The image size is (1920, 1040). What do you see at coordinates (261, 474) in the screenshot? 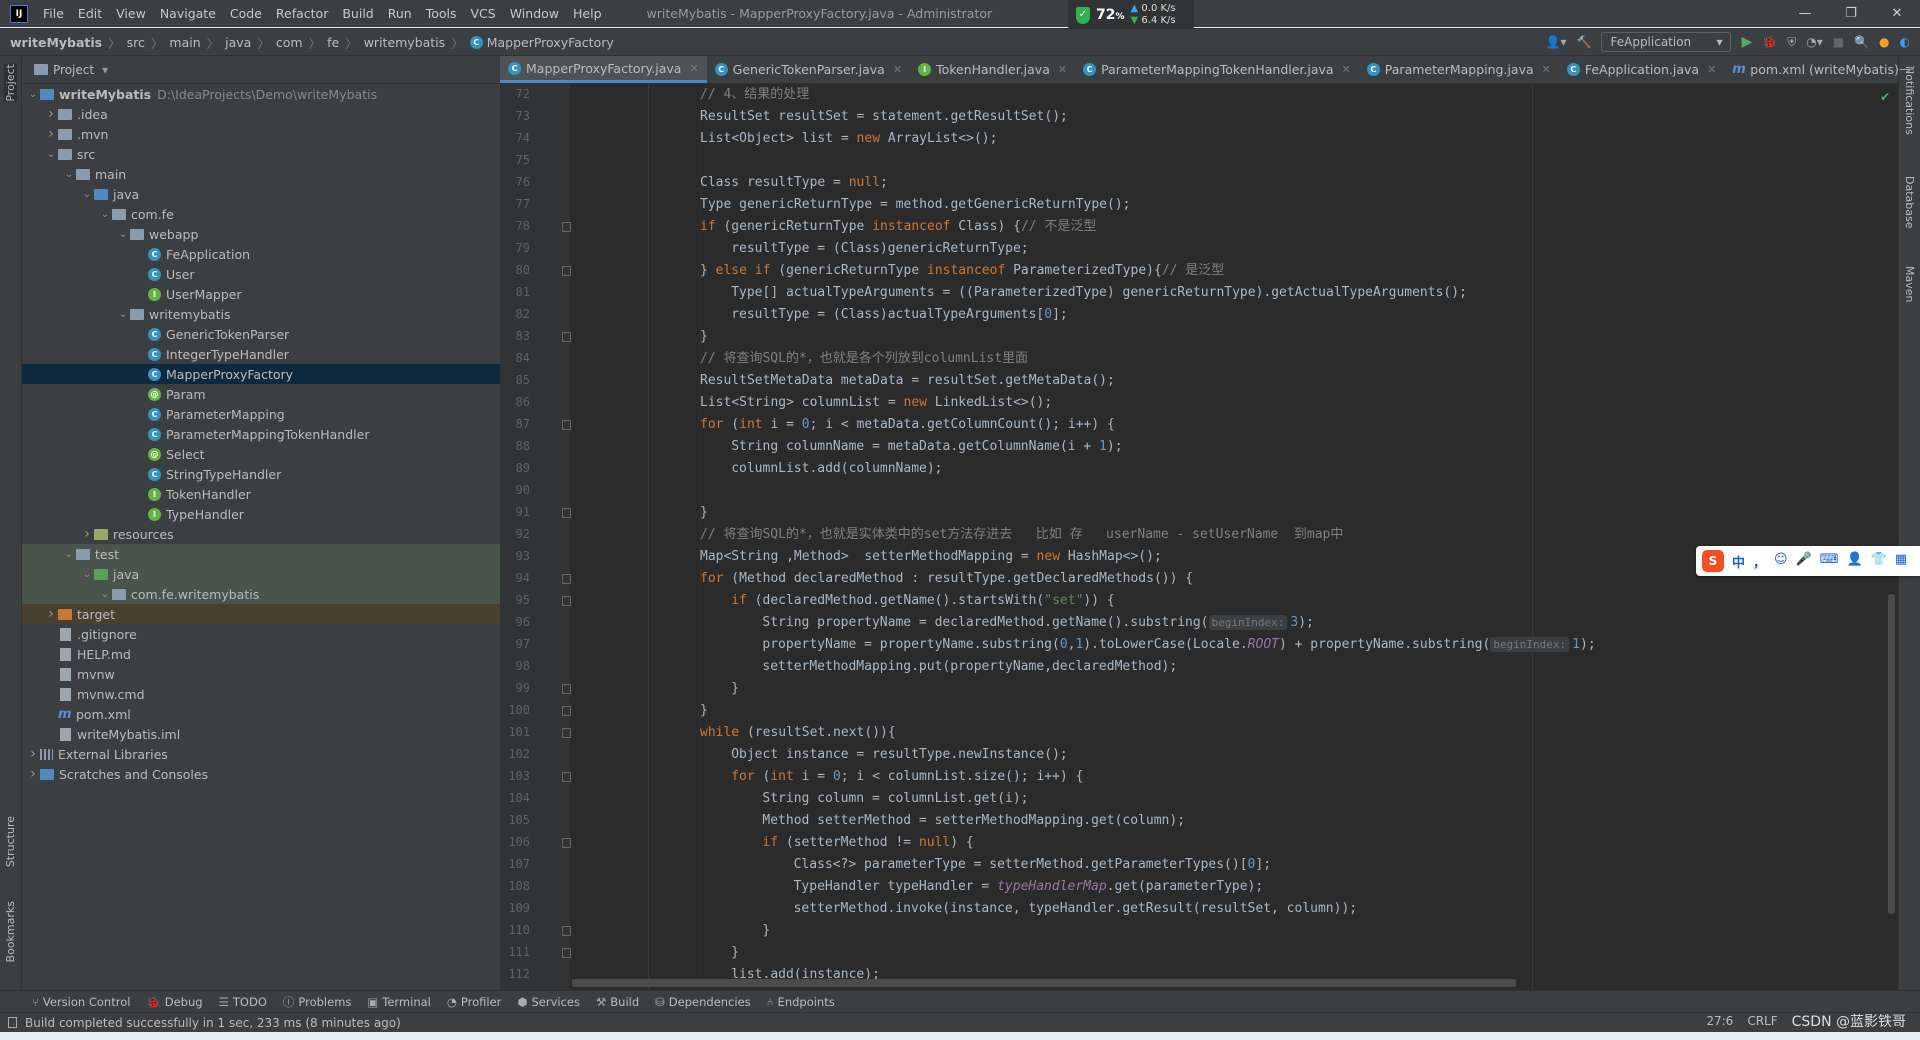
I see `tree-item: C StringTypeHandler` at bounding box center [261, 474].